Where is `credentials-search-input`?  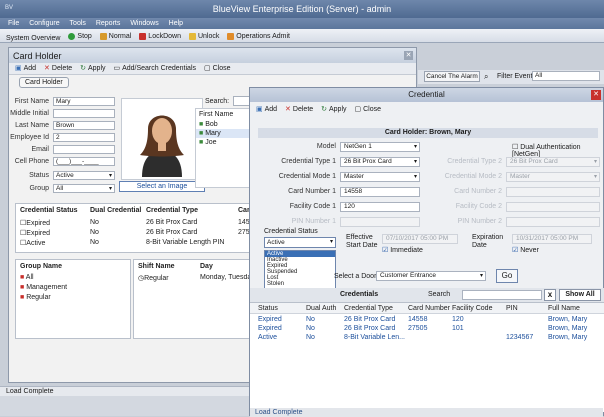
credentials-search-input is located at coordinates (502, 295).